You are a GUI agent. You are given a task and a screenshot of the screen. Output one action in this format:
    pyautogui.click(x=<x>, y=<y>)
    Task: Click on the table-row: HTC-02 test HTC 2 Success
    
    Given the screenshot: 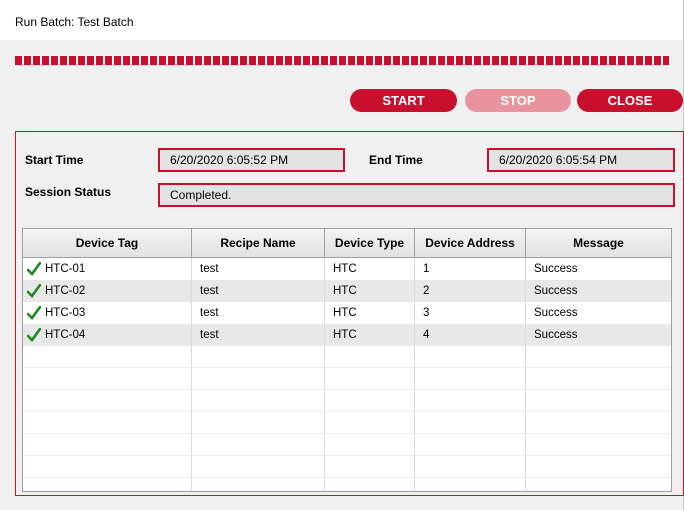 What is the action you would take?
    pyautogui.click(x=347, y=291)
    